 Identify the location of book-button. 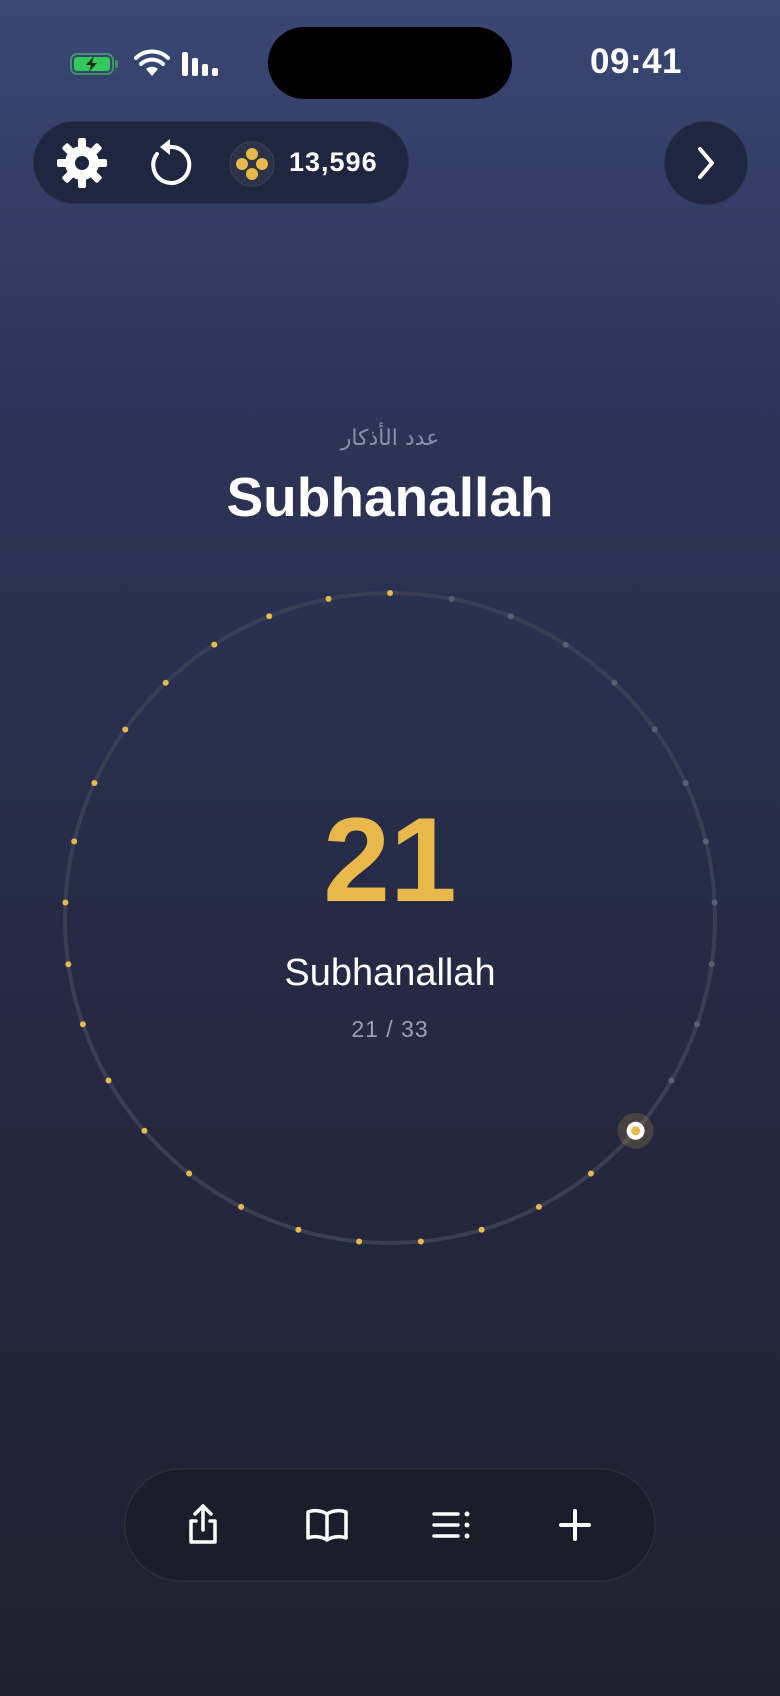
(327, 1525).